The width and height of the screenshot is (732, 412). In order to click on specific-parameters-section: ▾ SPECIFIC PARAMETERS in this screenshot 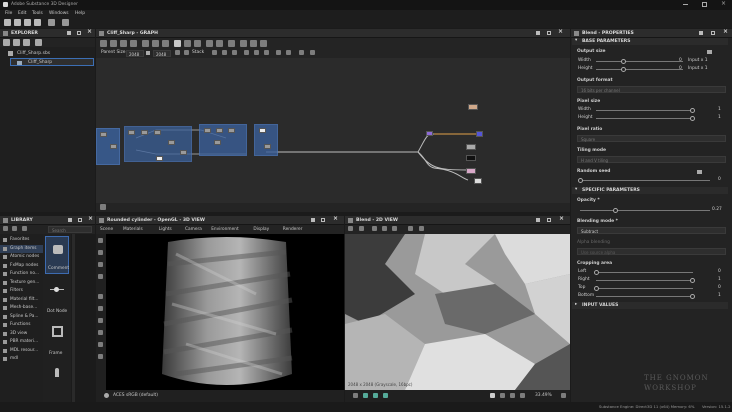, I will do `click(650, 190)`.